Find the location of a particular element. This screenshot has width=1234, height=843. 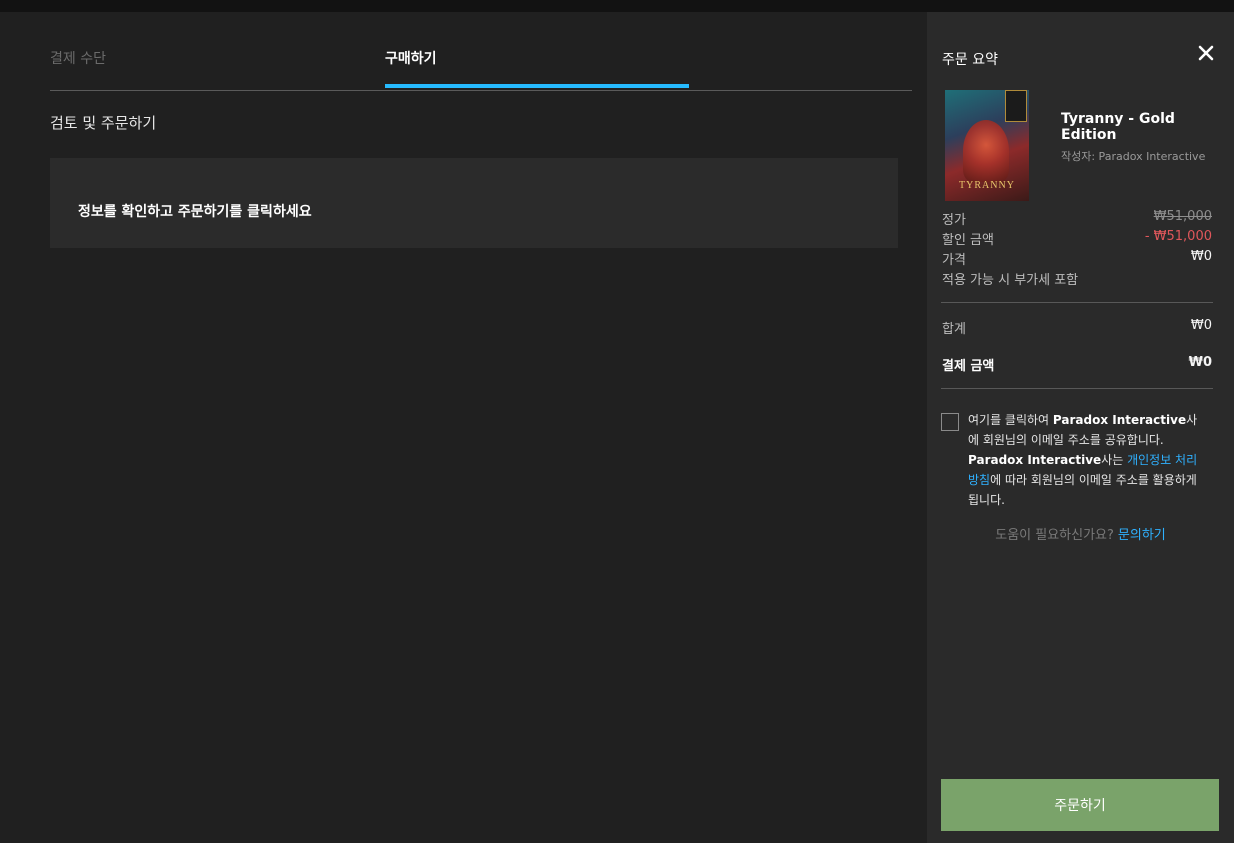

active-step-indicator is located at coordinates (537, 86).